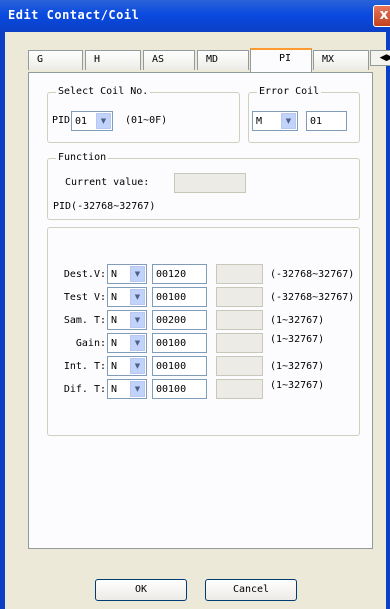  What do you see at coordinates (275, 121) in the screenshot?
I see `error-coil-type-select: M ▼` at bounding box center [275, 121].